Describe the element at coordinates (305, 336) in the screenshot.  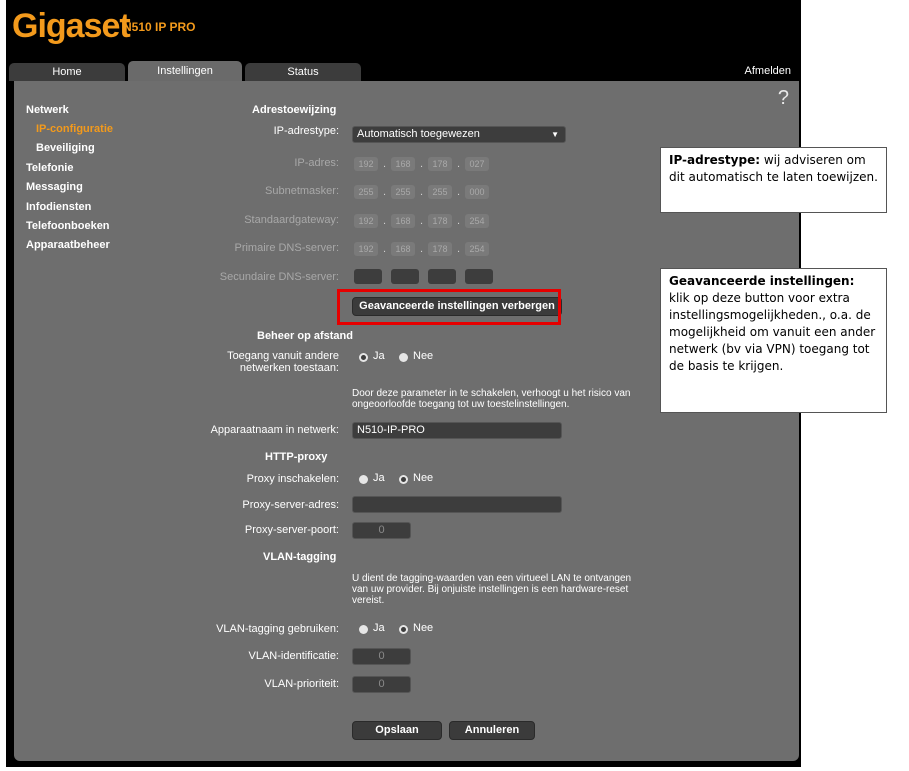
I see `section-title-remote: Beheer op afstand` at that location.